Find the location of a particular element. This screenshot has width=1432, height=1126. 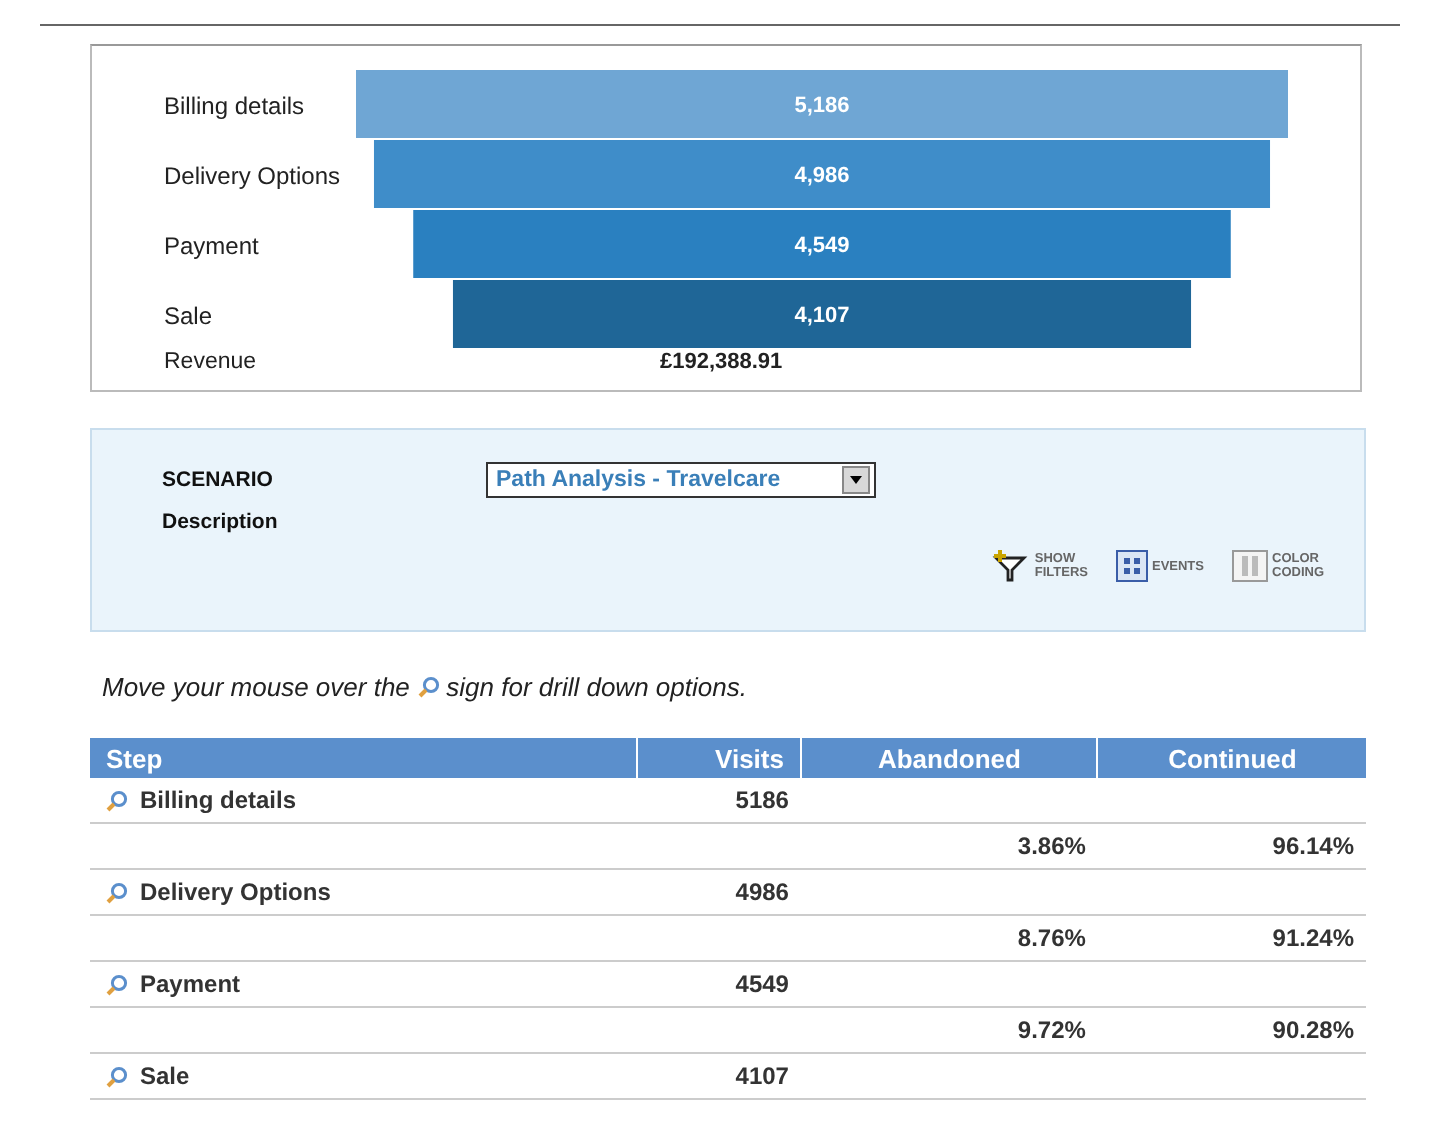

bar-value: 4,549 is located at coordinates (822, 246).